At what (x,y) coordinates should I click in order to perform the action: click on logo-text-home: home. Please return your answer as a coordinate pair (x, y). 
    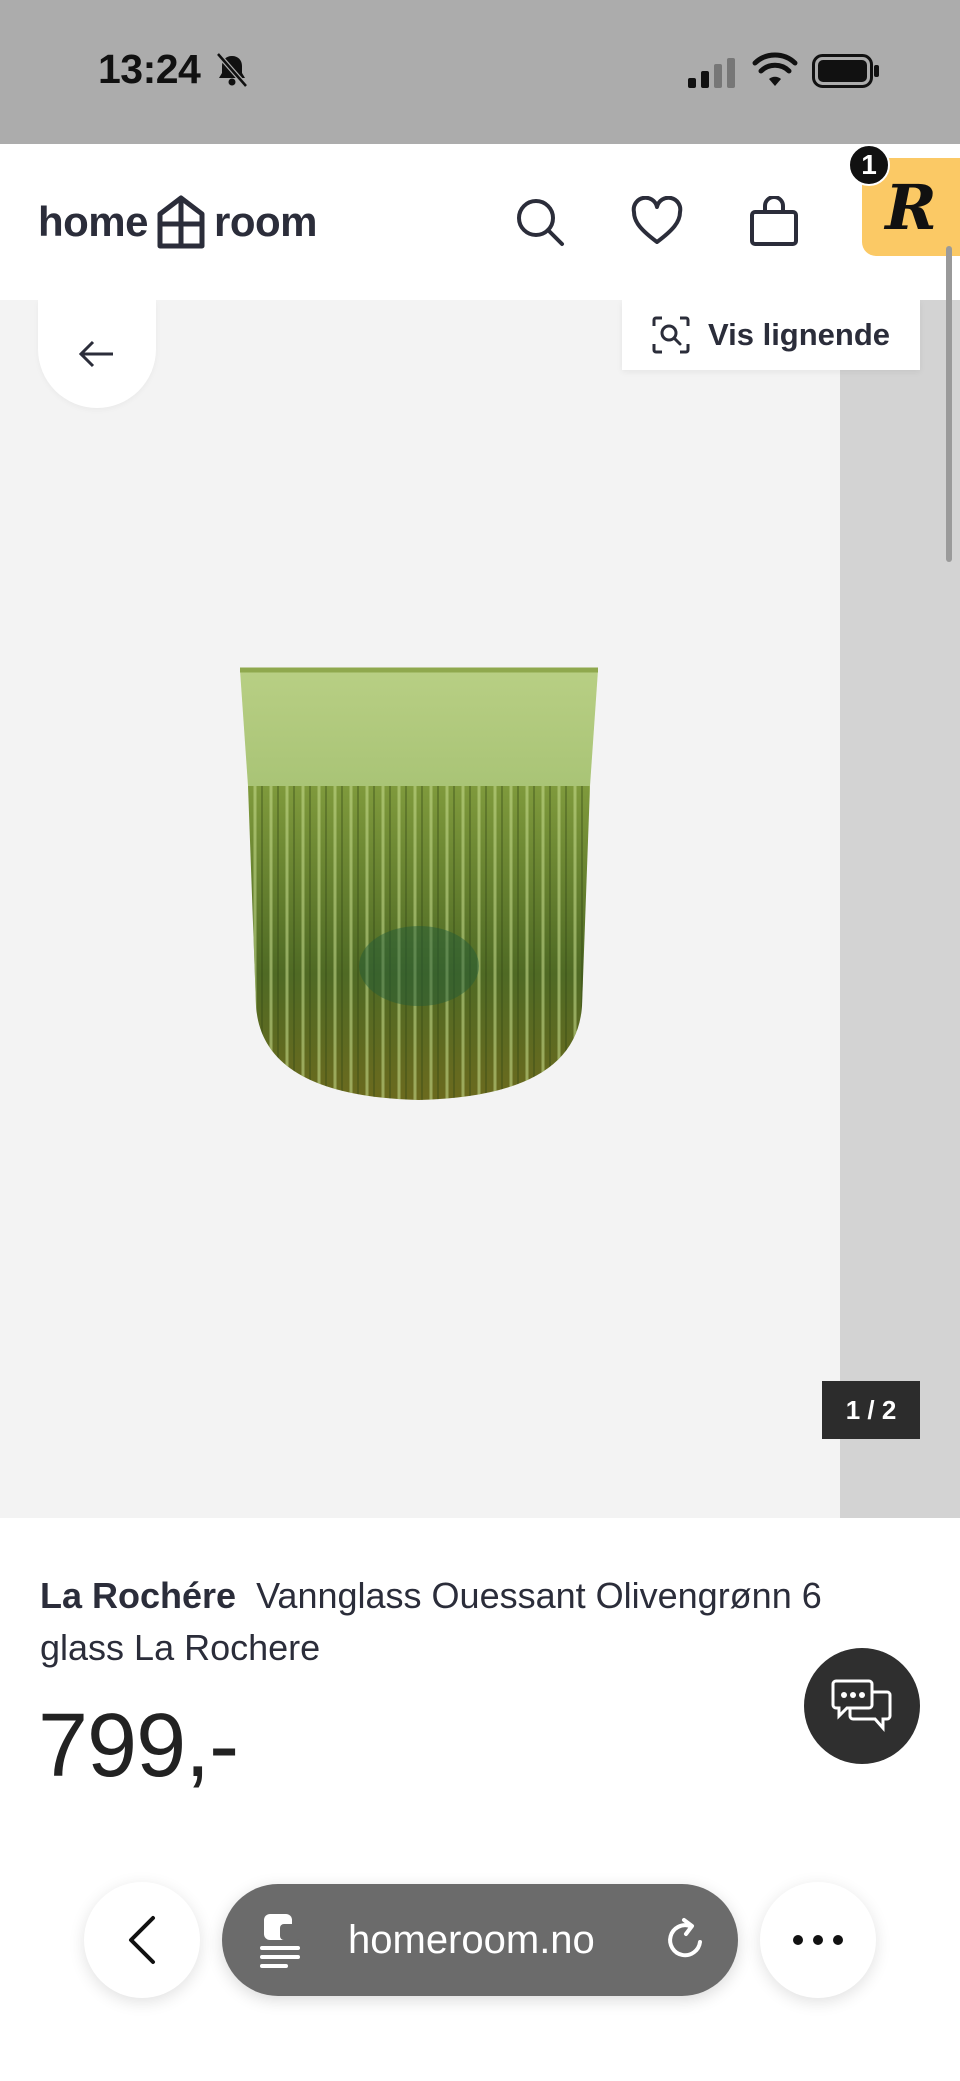
    Looking at the image, I should click on (93, 221).